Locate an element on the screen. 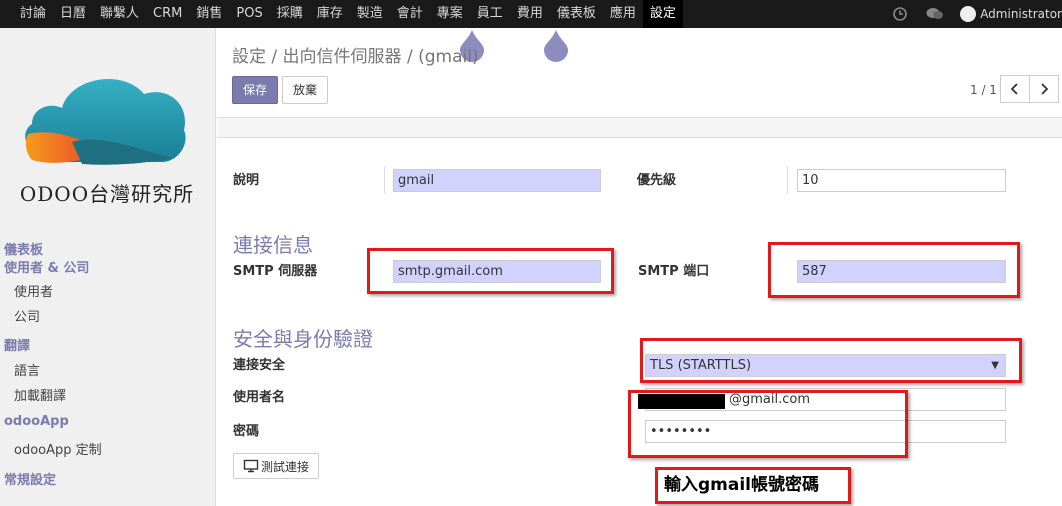  user-menu: Administrator is located at coordinates (1021, 14).